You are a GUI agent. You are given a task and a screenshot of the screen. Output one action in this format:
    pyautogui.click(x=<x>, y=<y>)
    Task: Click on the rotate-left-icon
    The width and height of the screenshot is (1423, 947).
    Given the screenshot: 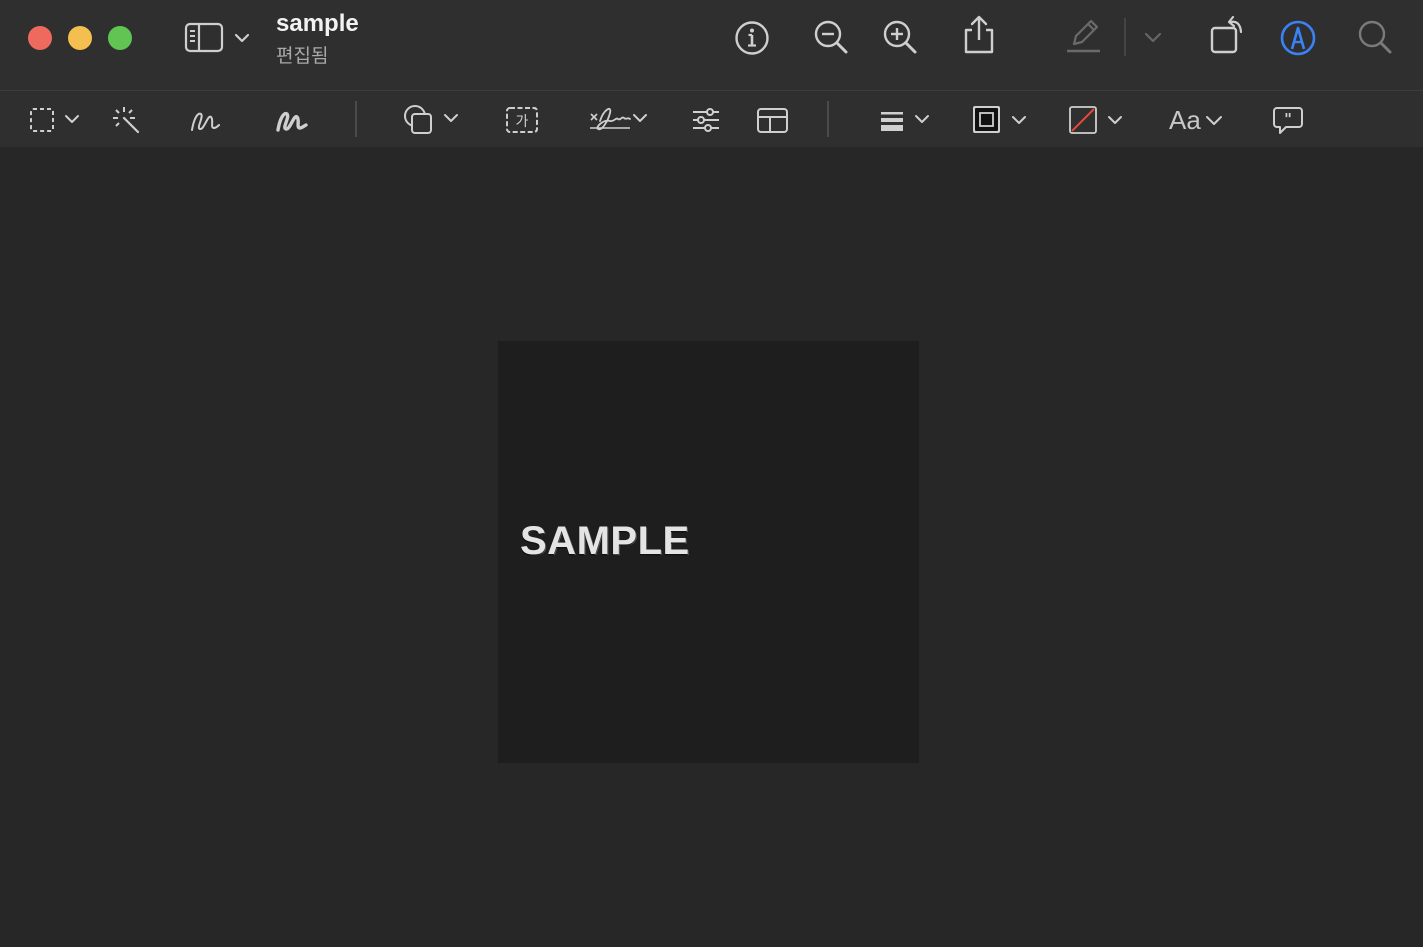 What is the action you would take?
    pyautogui.click(x=1226, y=34)
    